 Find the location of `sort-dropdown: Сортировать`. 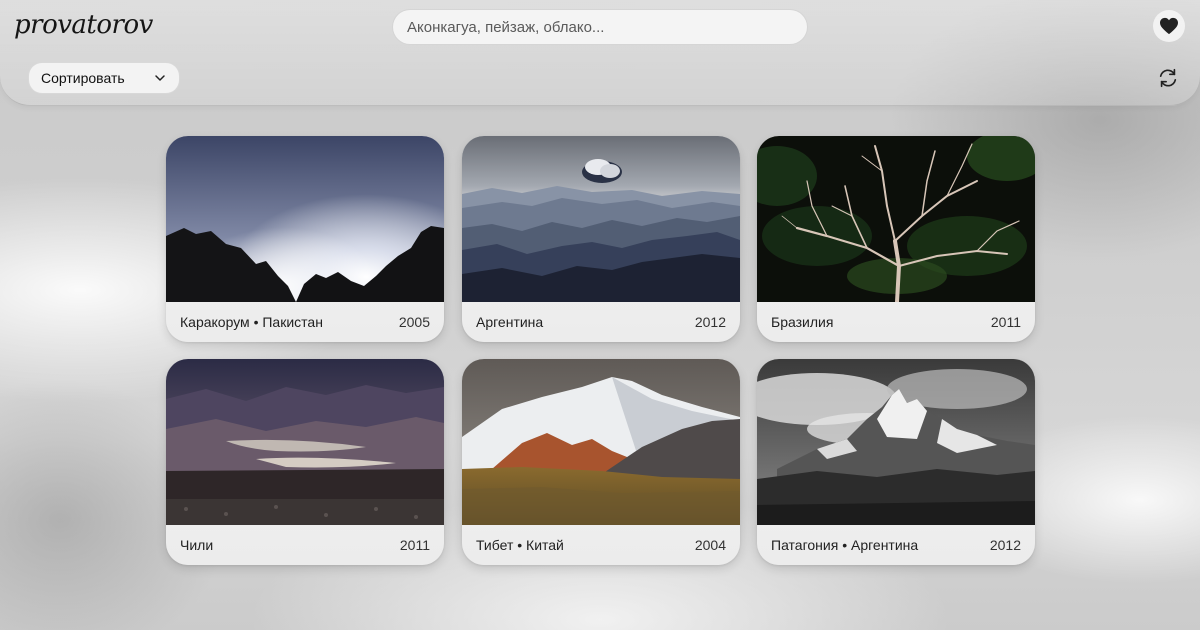

sort-dropdown: Сортировать is located at coordinates (104, 78).